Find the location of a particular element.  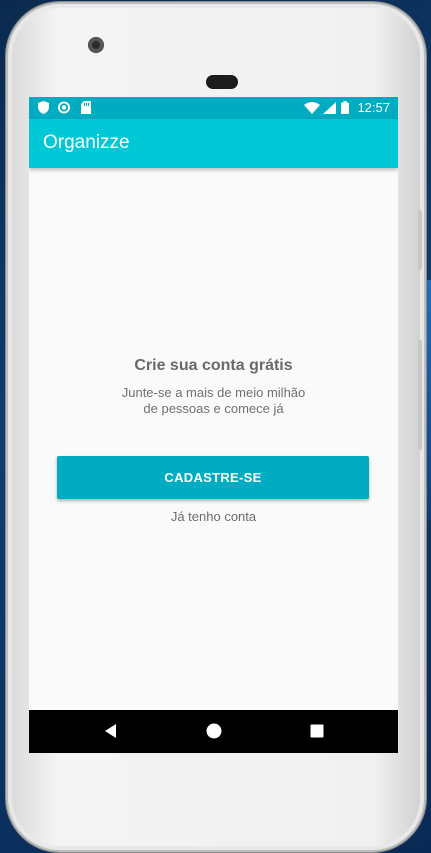

signup-button: CADASTRE-SE is located at coordinates (213, 477).